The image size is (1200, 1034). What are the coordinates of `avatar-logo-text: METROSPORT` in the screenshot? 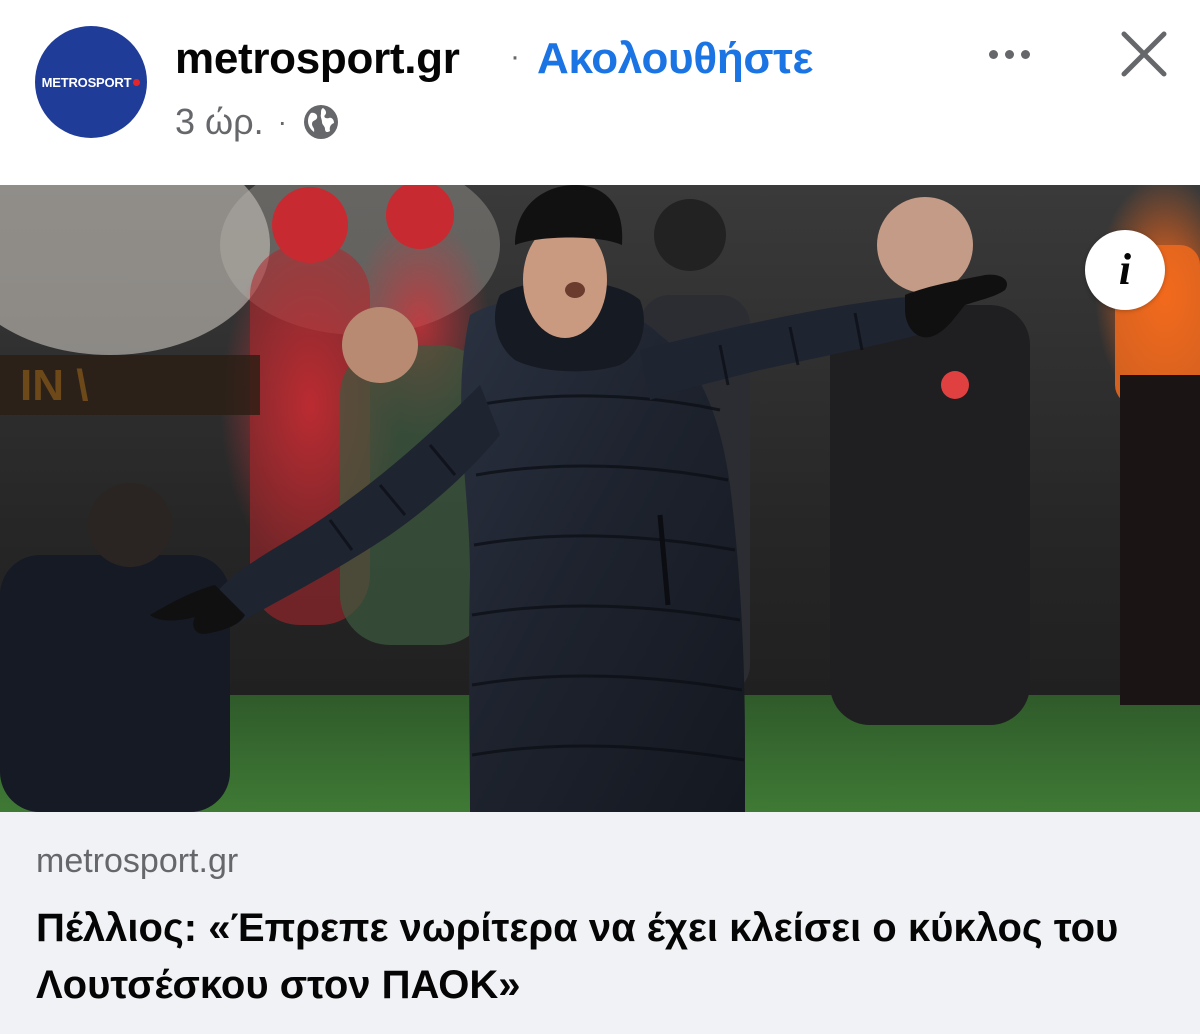 It's located at (86, 82).